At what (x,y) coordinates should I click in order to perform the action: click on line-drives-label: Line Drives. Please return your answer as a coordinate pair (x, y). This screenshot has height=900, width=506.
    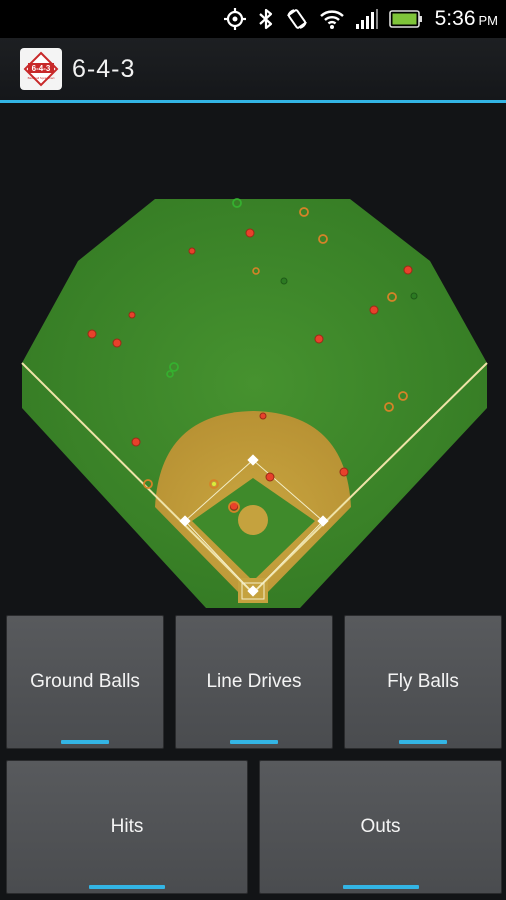
    Looking at the image, I should click on (254, 681).